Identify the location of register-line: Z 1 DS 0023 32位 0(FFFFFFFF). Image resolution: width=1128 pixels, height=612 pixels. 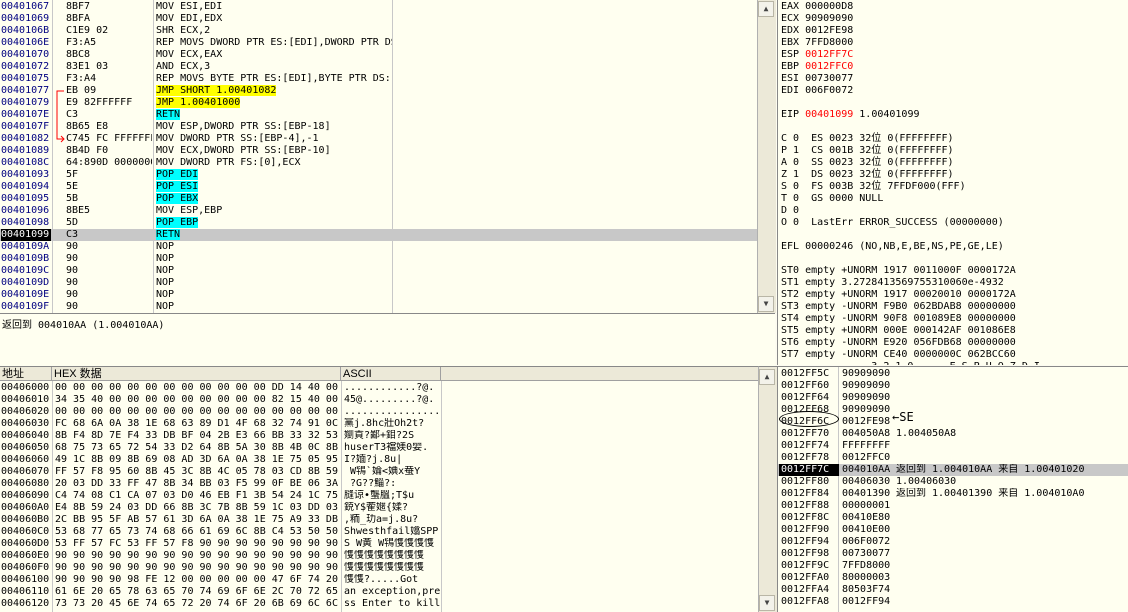
(953, 175).